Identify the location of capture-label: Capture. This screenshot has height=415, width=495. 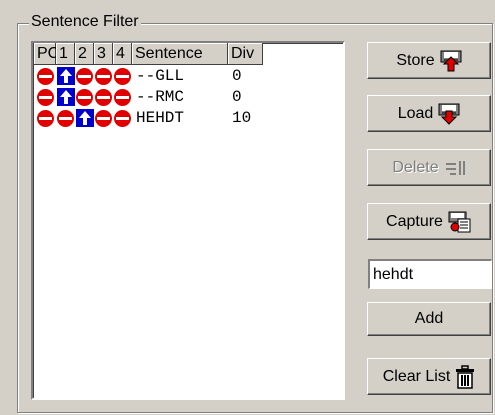
(414, 221).